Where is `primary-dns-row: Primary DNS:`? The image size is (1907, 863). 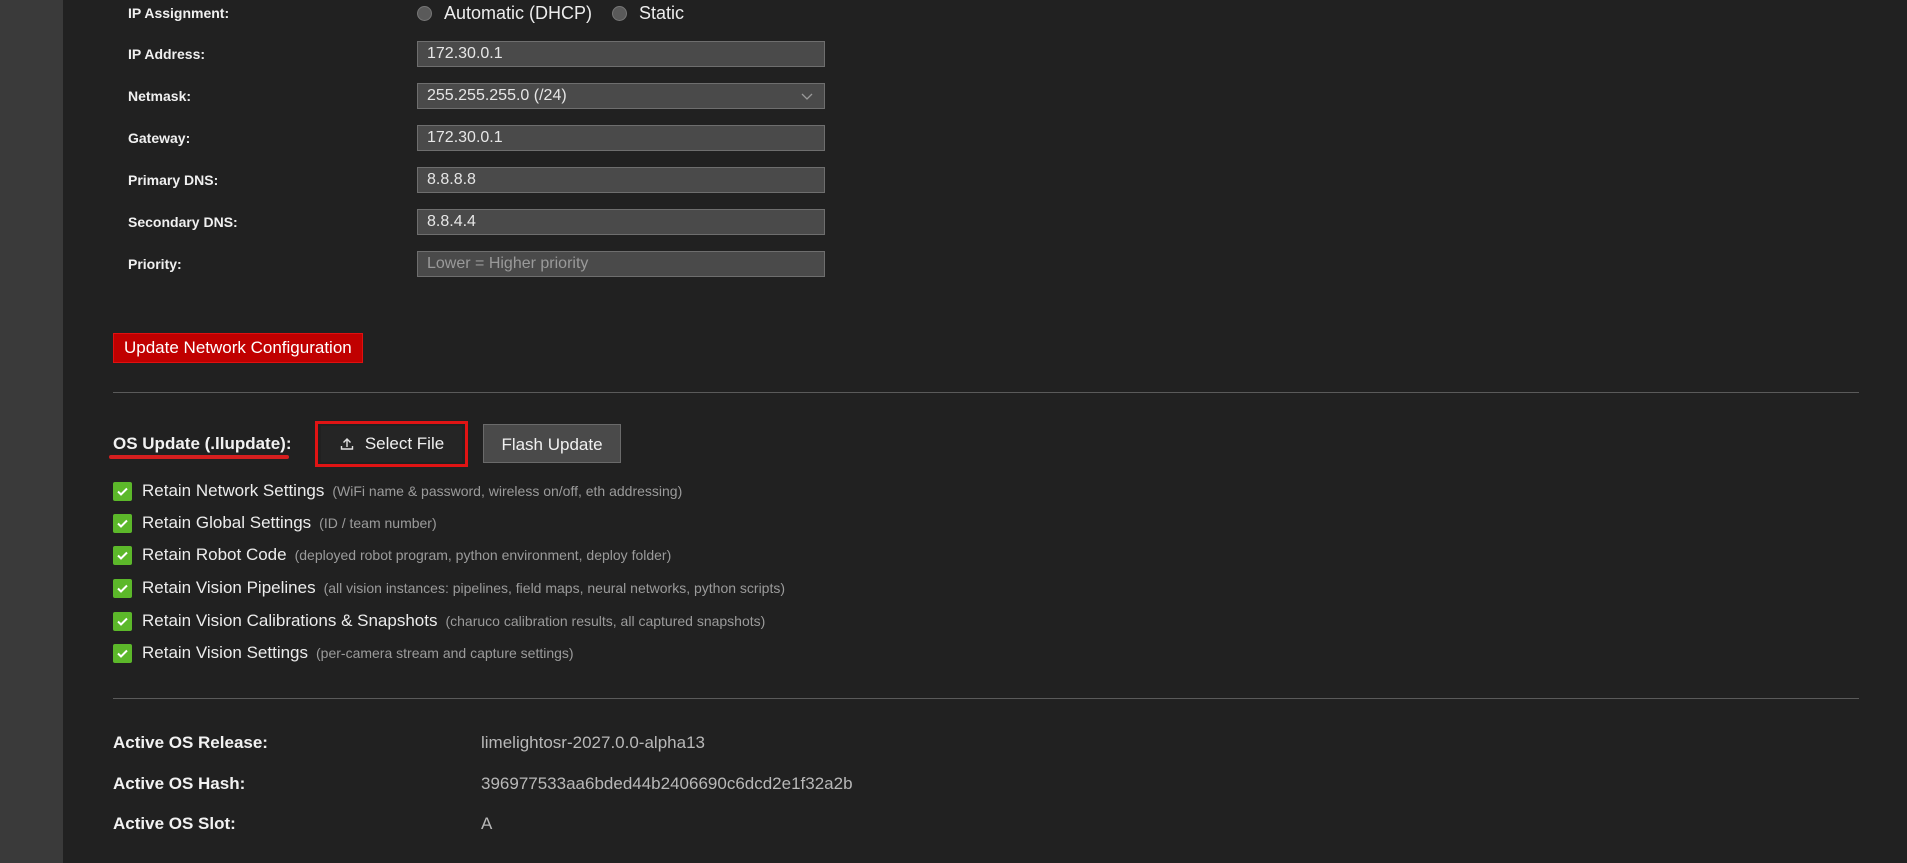
primary-dns-row: Primary DNS: is located at coordinates (453, 182).